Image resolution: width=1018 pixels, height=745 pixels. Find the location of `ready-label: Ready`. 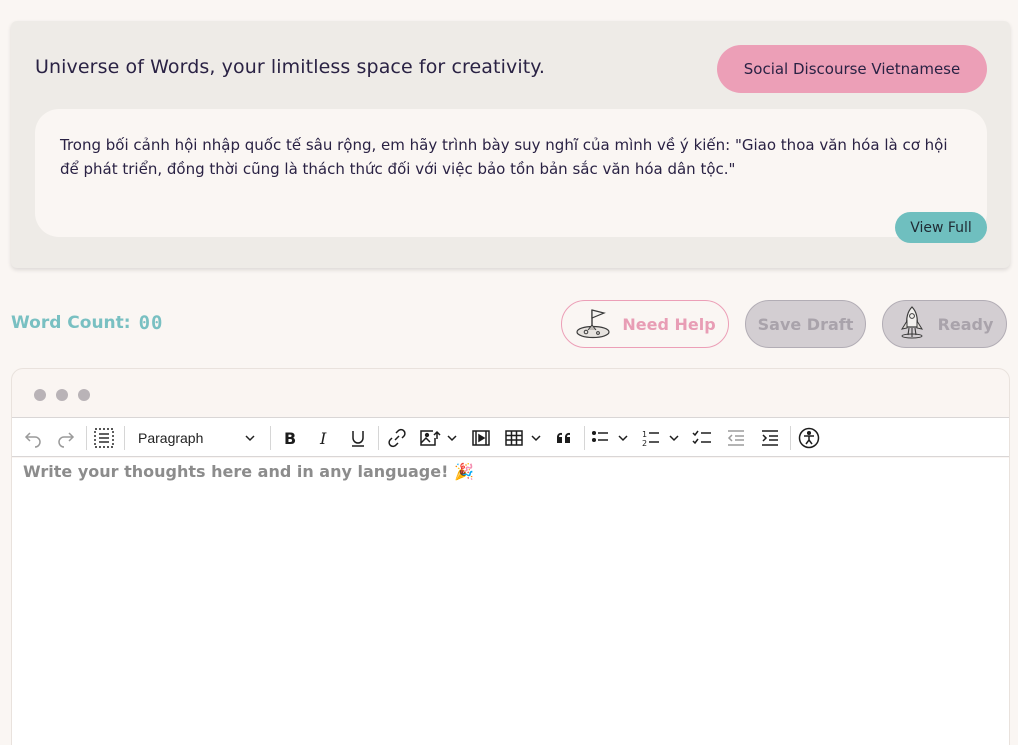

ready-label: Ready is located at coordinates (965, 324).